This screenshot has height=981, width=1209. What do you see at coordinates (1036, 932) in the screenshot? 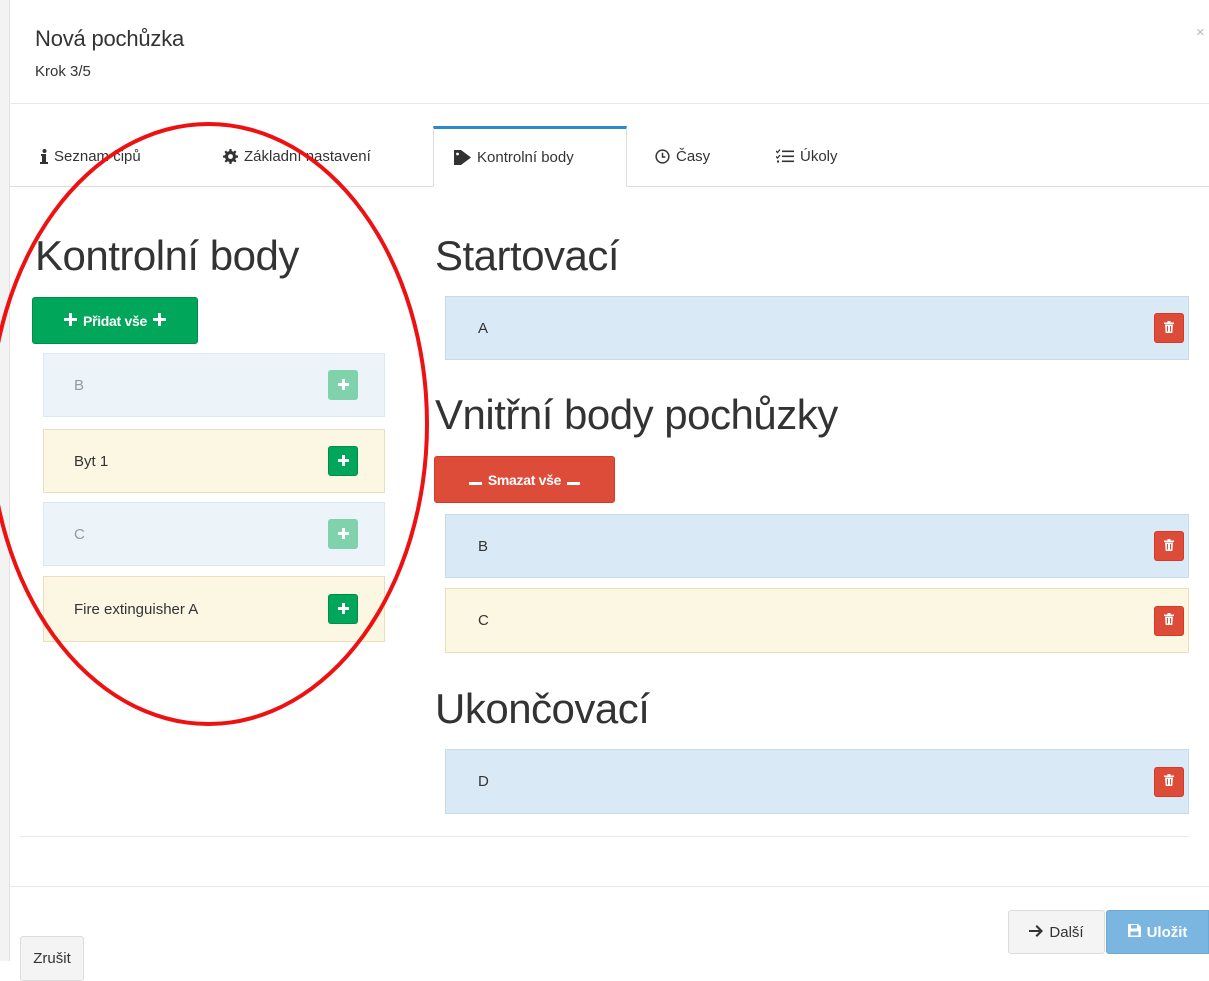
I see `arrow-right-icon` at bounding box center [1036, 932].